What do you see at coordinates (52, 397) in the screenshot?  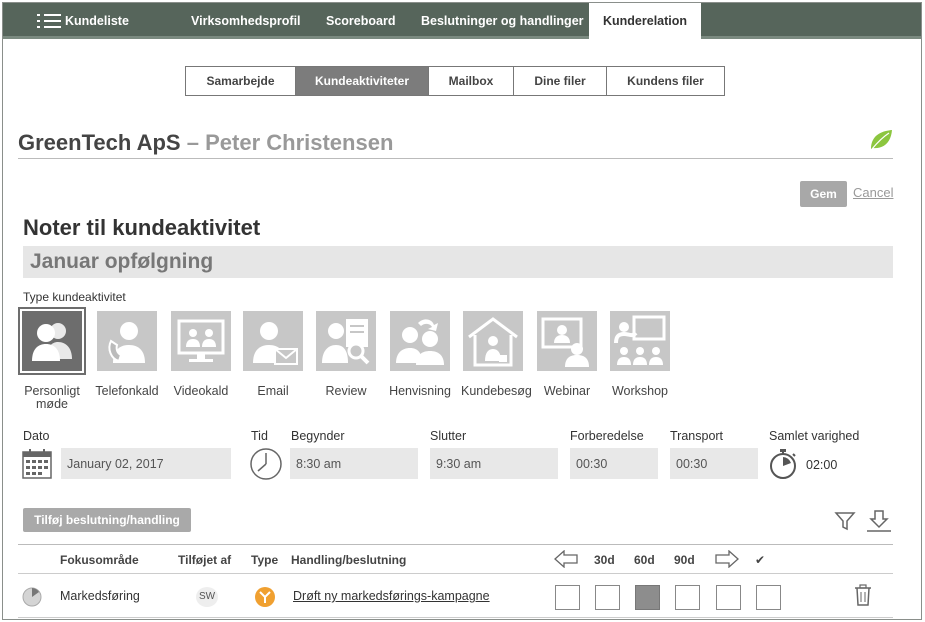 I see `activity-type-label: Personligt møde` at bounding box center [52, 397].